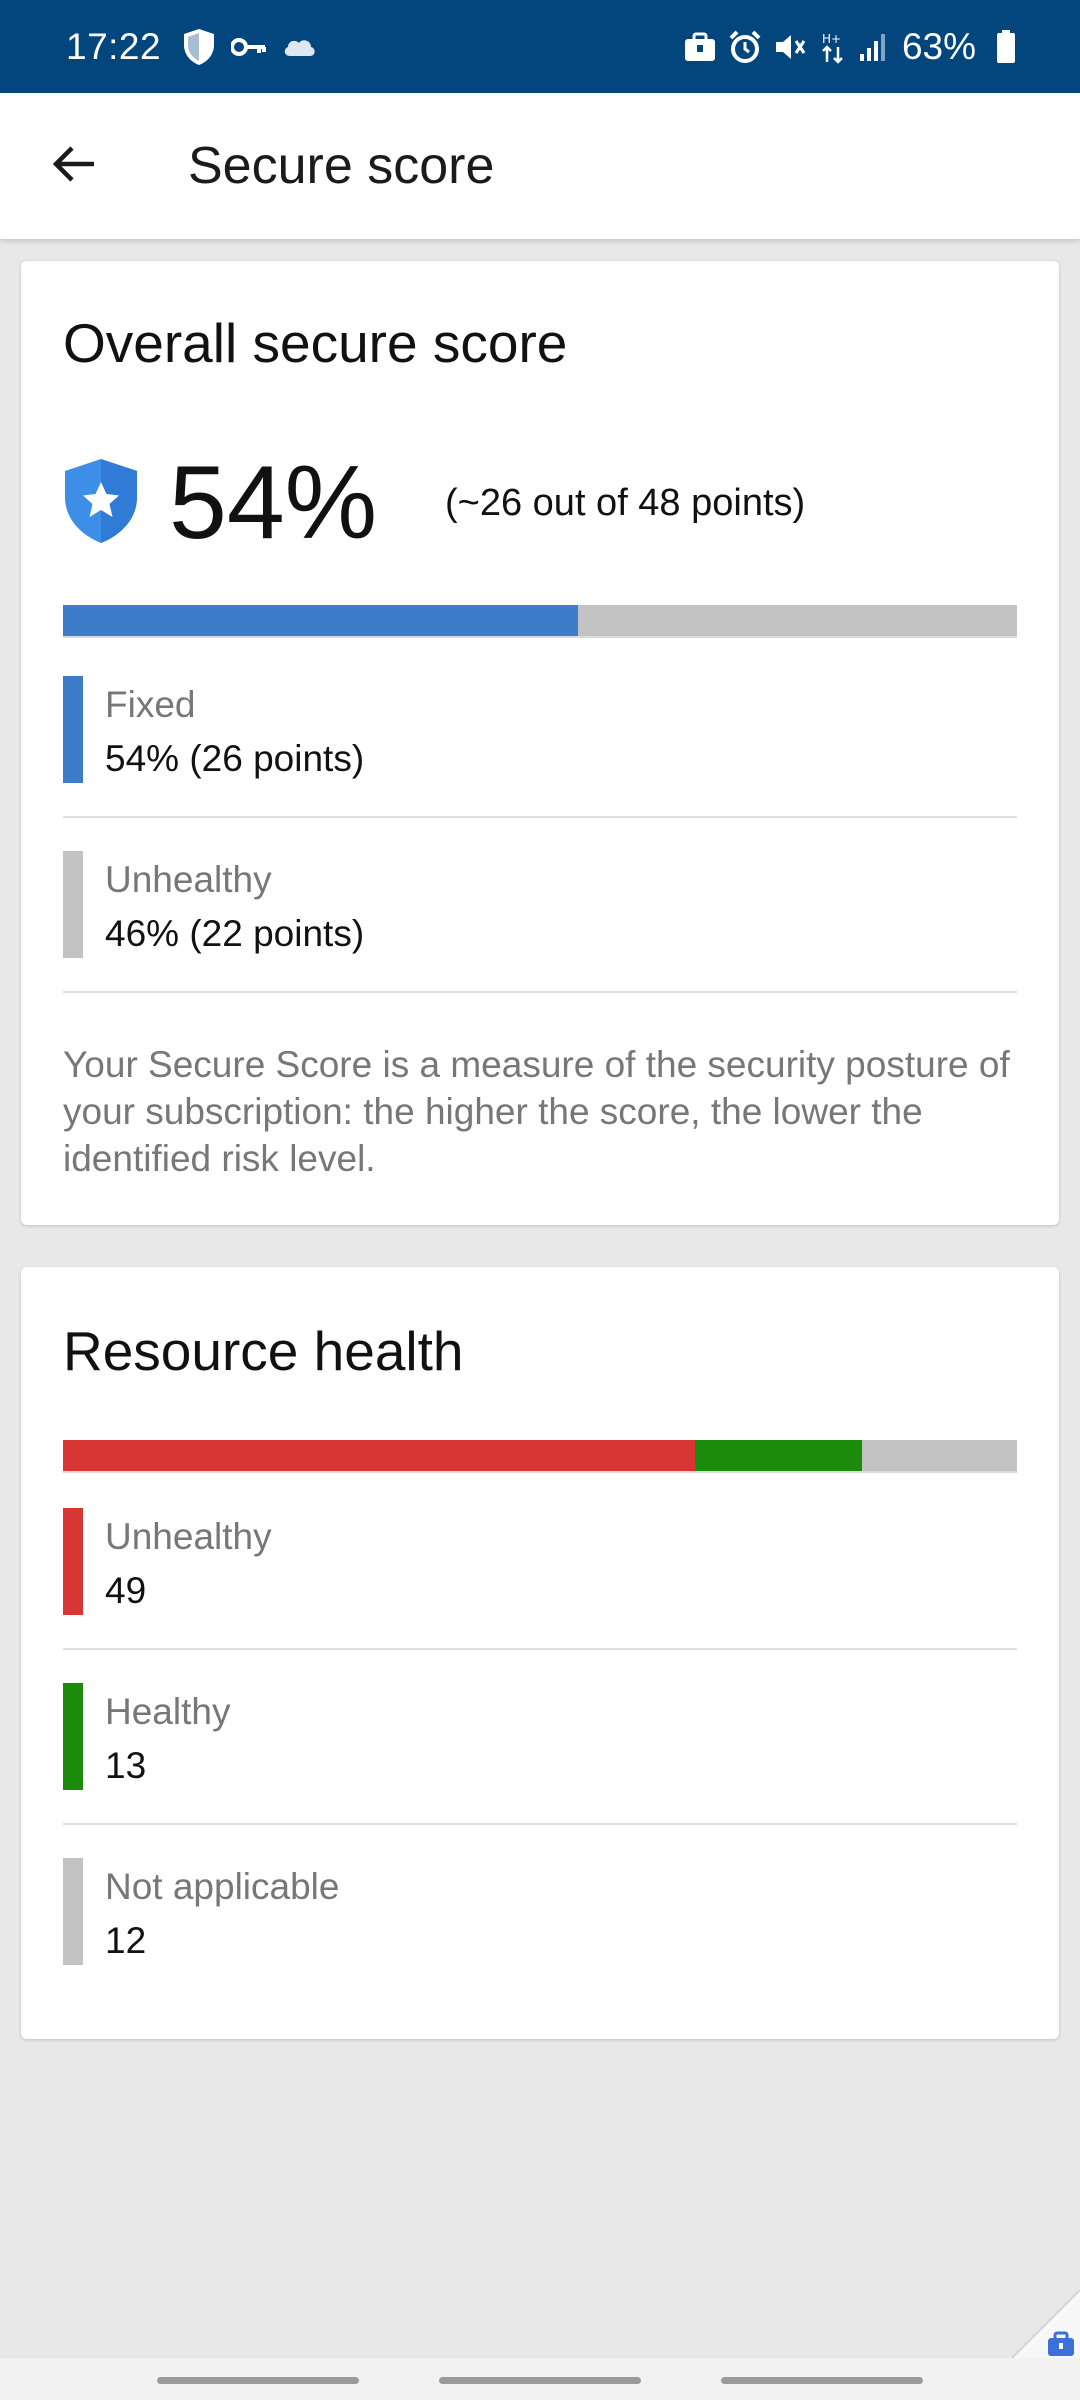 This screenshot has height=2400, width=1080. What do you see at coordinates (321, 620) in the screenshot?
I see `secure-score-bar-fixed` at bounding box center [321, 620].